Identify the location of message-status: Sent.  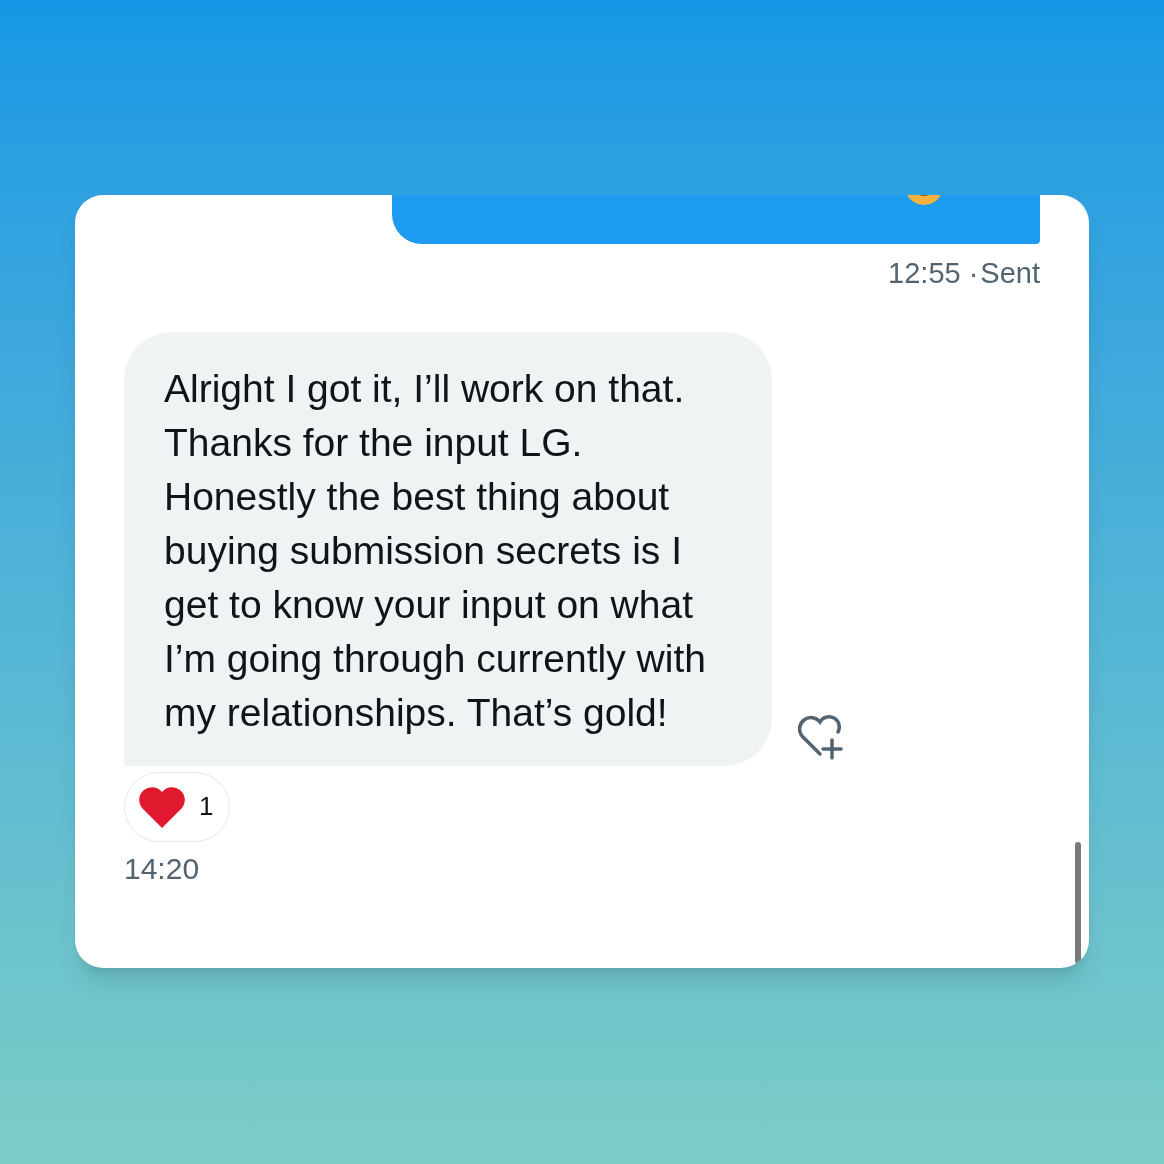
(1010, 273).